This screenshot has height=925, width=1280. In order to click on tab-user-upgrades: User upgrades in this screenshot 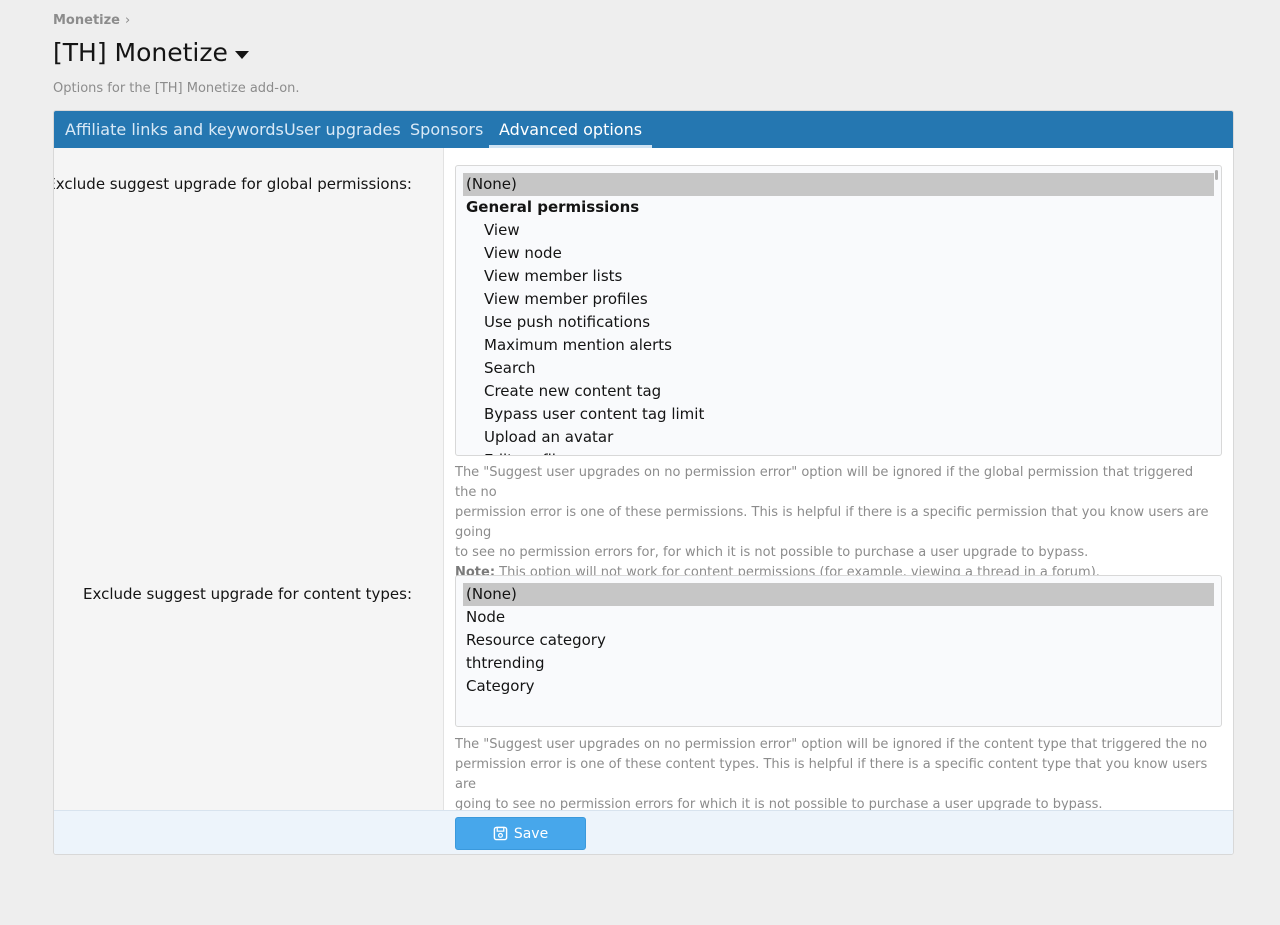, I will do `click(342, 129)`.